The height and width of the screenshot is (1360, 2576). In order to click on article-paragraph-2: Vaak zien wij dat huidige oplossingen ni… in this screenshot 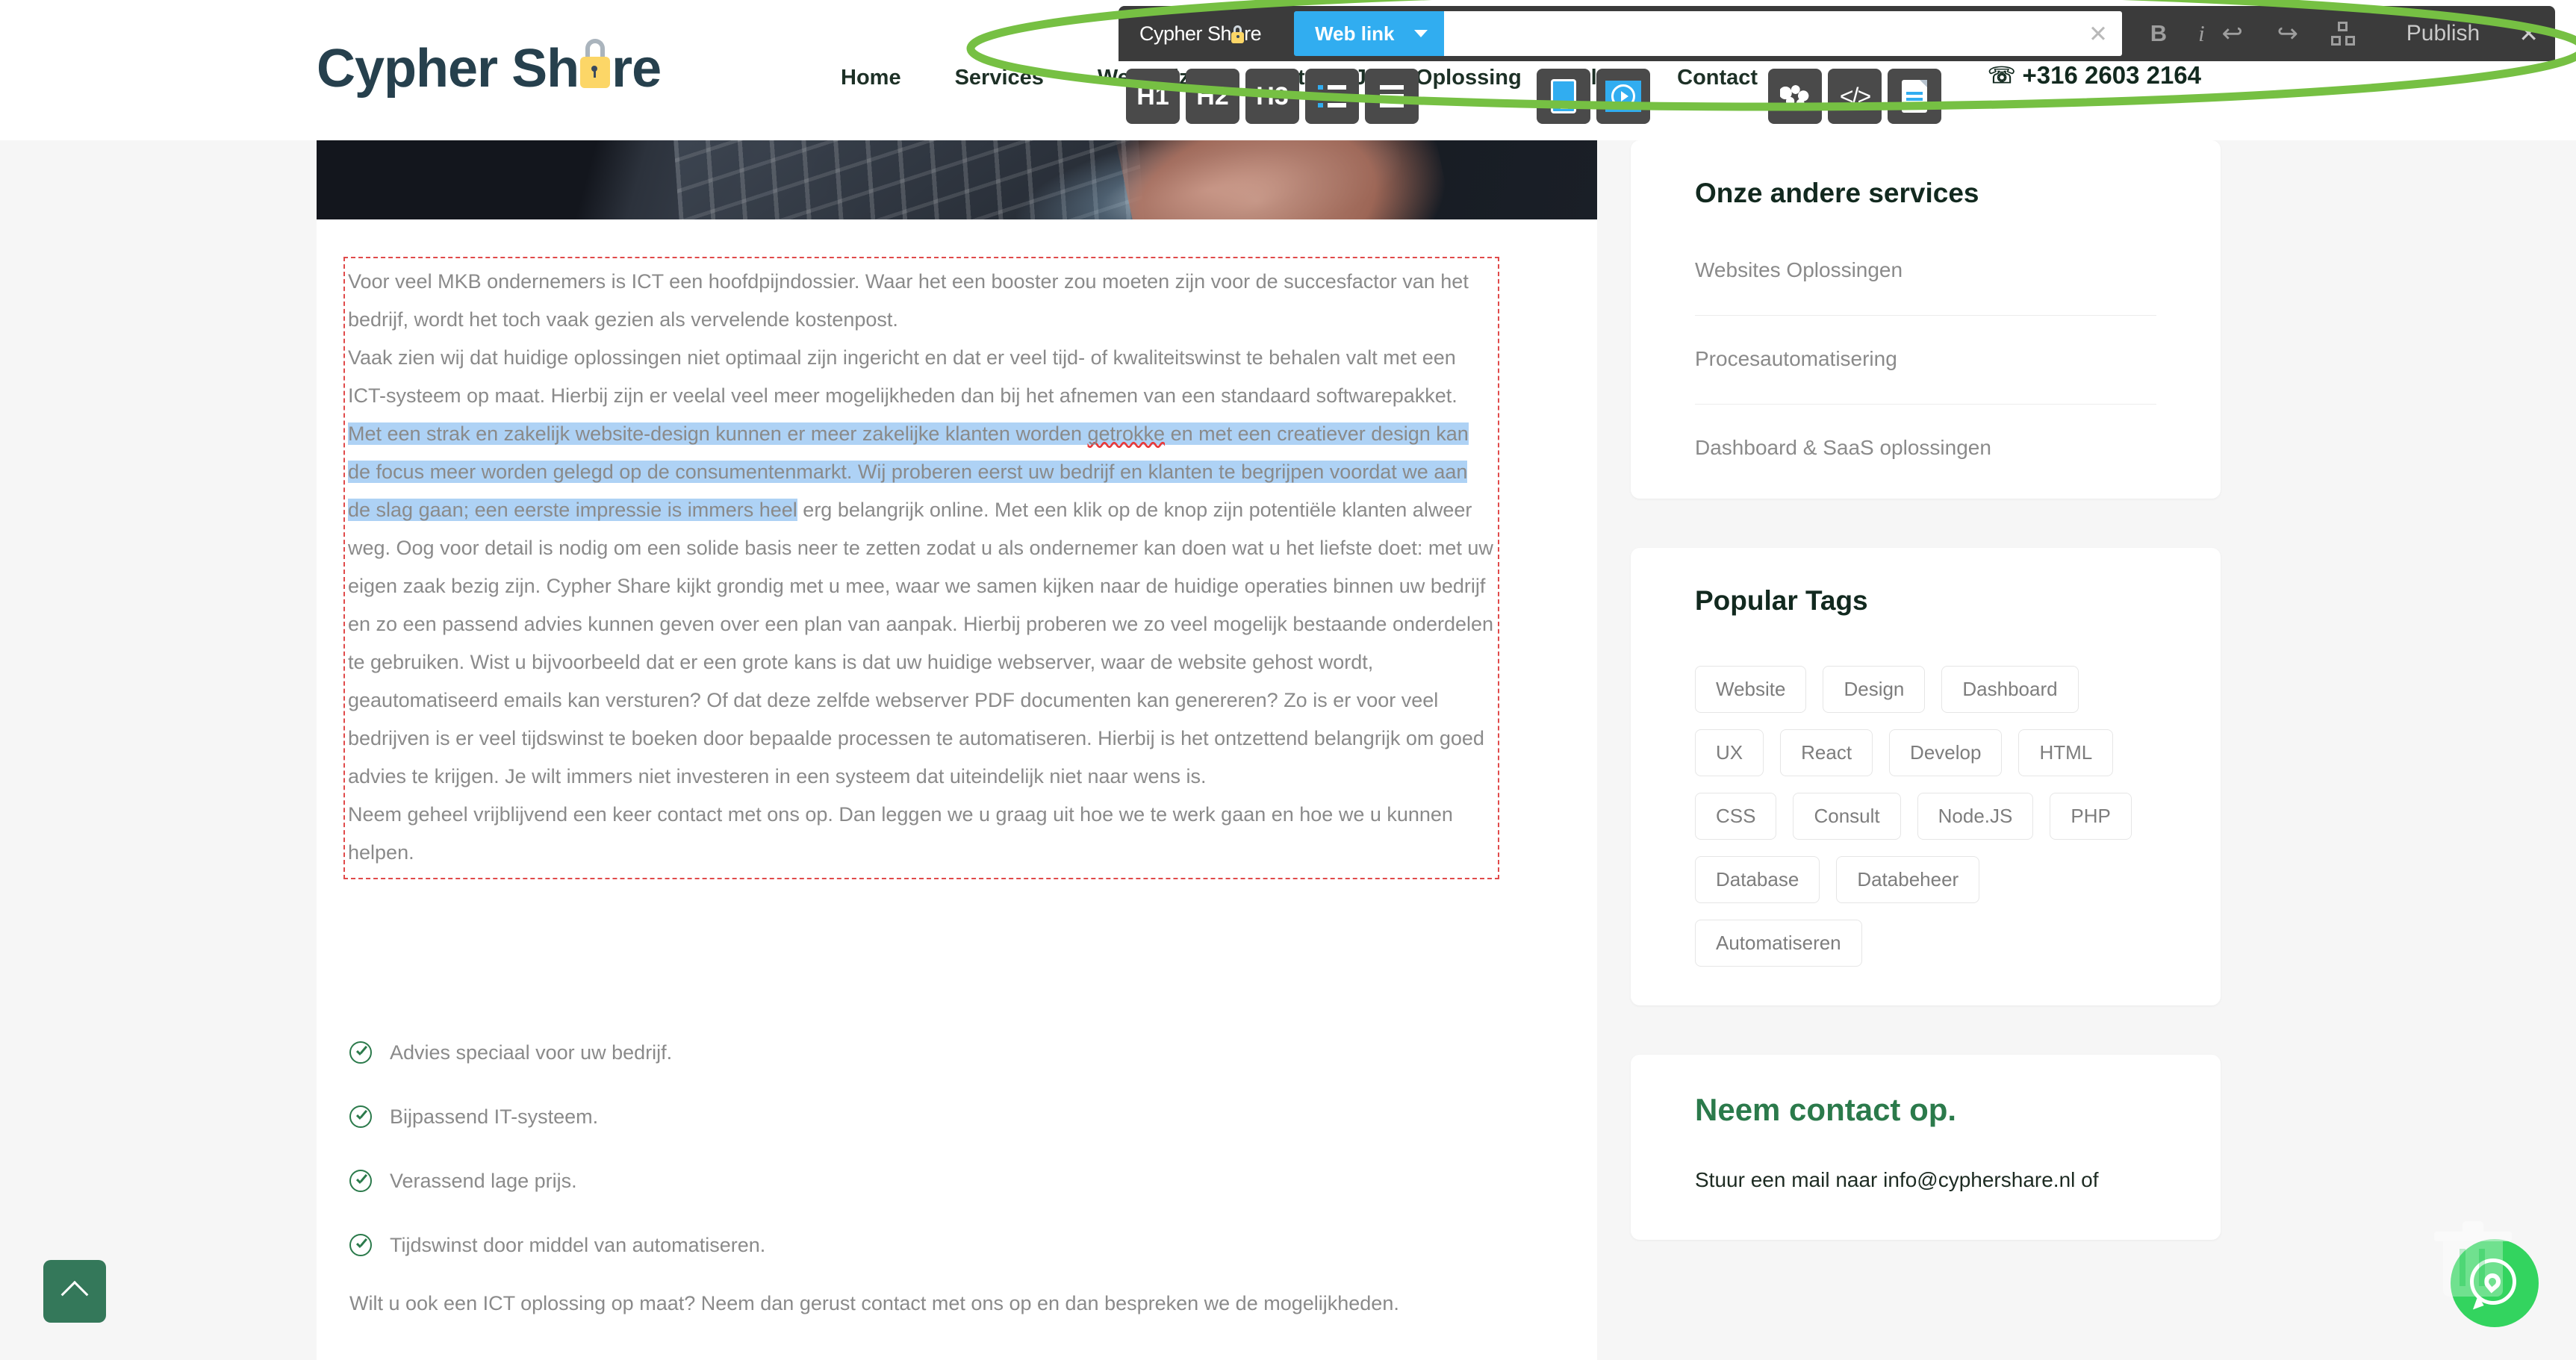, I will do `click(902, 376)`.